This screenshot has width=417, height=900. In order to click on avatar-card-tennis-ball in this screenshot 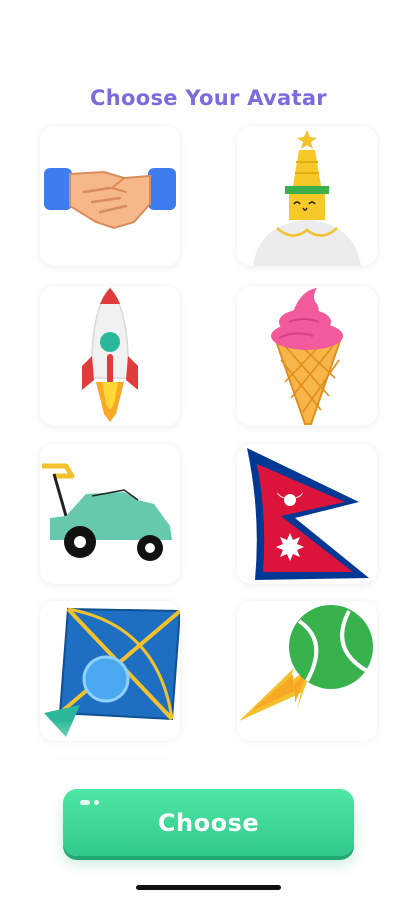, I will do `click(307, 671)`.